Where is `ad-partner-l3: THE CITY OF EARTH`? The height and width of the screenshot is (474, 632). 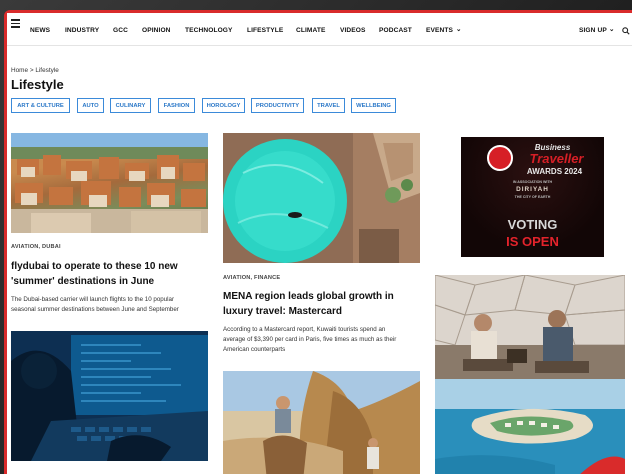 ad-partner-l3: THE CITY OF EARTH is located at coordinates (532, 197).